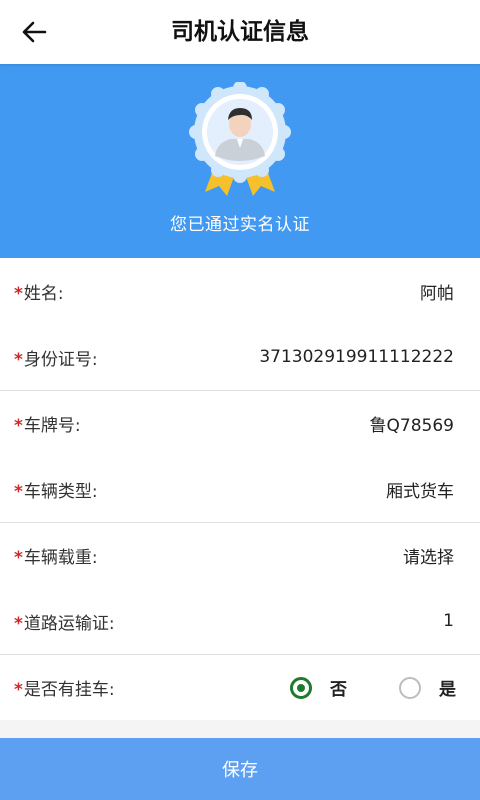  I want to click on trailer-label: *是否有挂车:, so click(64, 690).